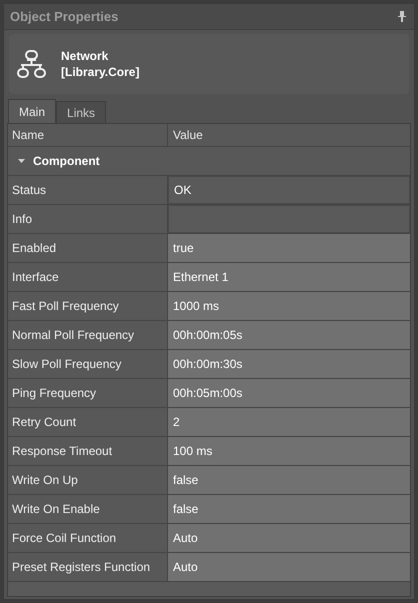 The image size is (418, 603). What do you see at coordinates (32, 111) in the screenshot?
I see `tab: Main` at bounding box center [32, 111].